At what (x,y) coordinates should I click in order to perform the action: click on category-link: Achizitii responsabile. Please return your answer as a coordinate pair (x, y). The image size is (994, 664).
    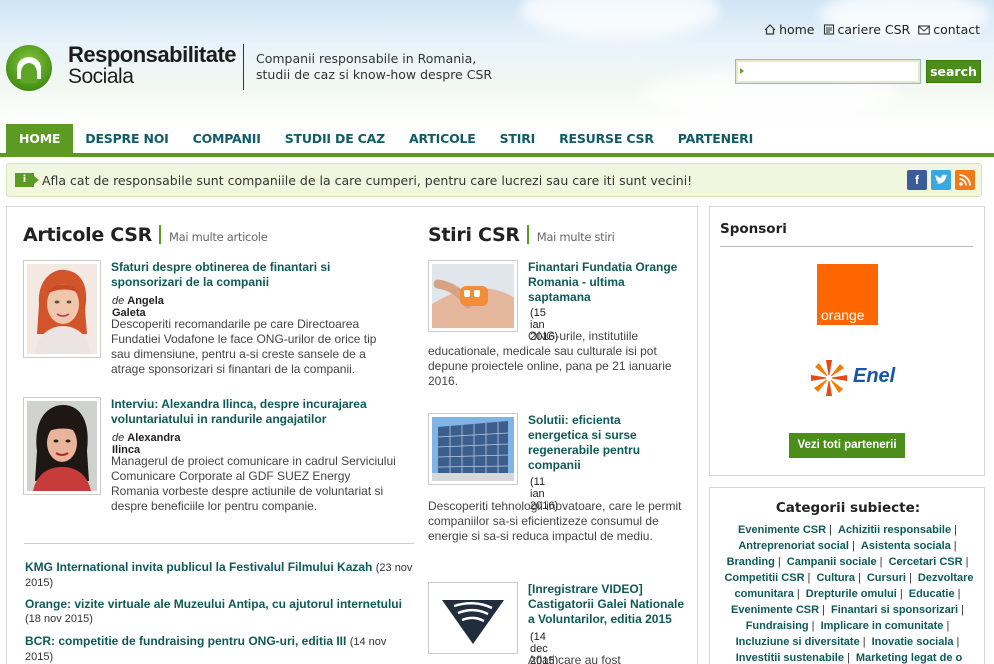
    Looking at the image, I should click on (894, 530).